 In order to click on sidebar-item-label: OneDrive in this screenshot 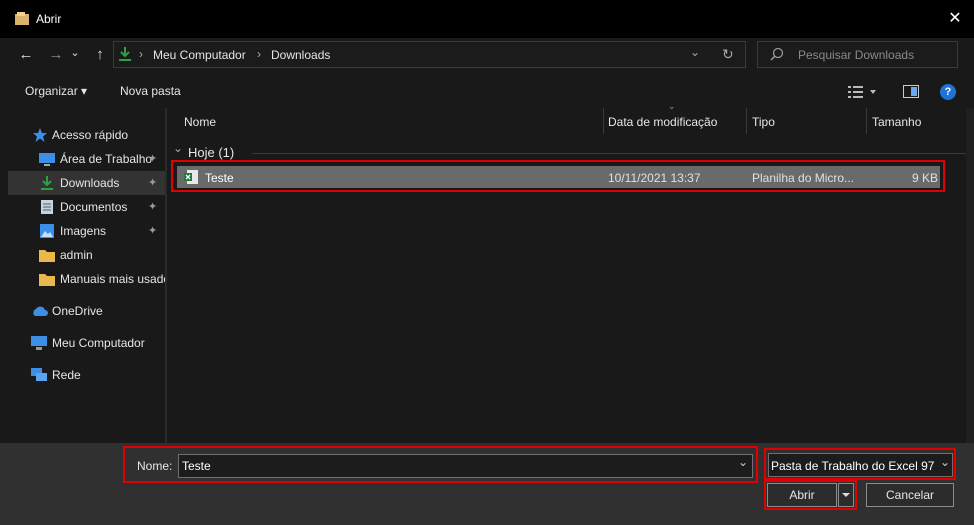, I will do `click(77, 311)`.